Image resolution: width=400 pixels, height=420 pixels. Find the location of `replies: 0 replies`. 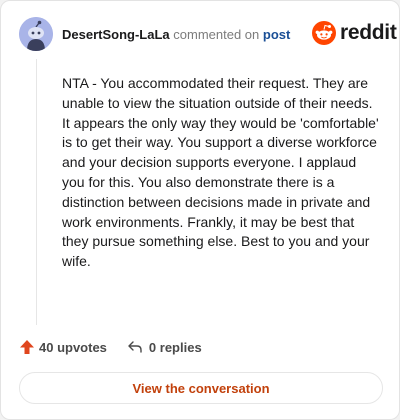

replies: 0 replies is located at coordinates (164, 347).